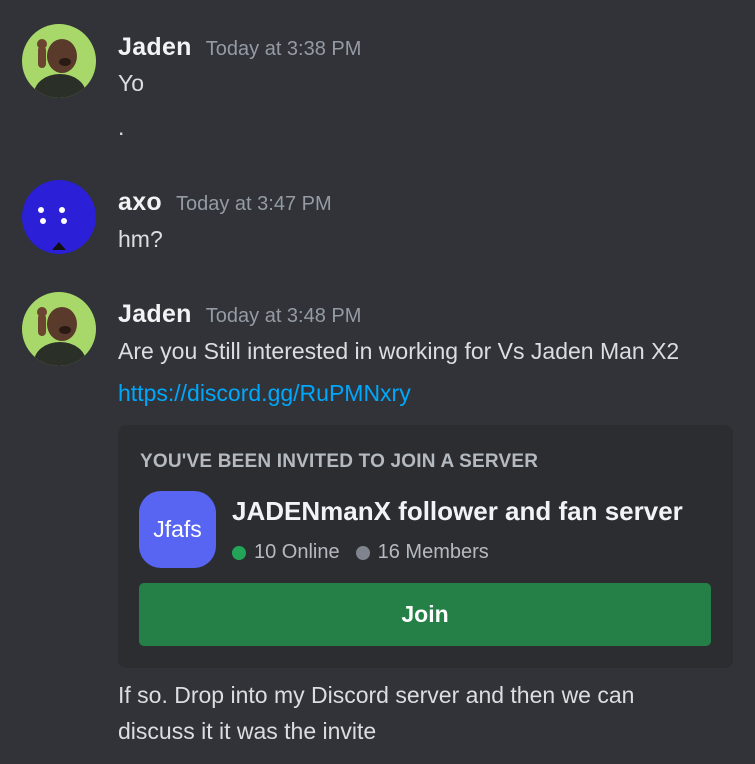 The height and width of the screenshot is (764, 755). What do you see at coordinates (140, 202) in the screenshot?
I see `message-author: axo` at bounding box center [140, 202].